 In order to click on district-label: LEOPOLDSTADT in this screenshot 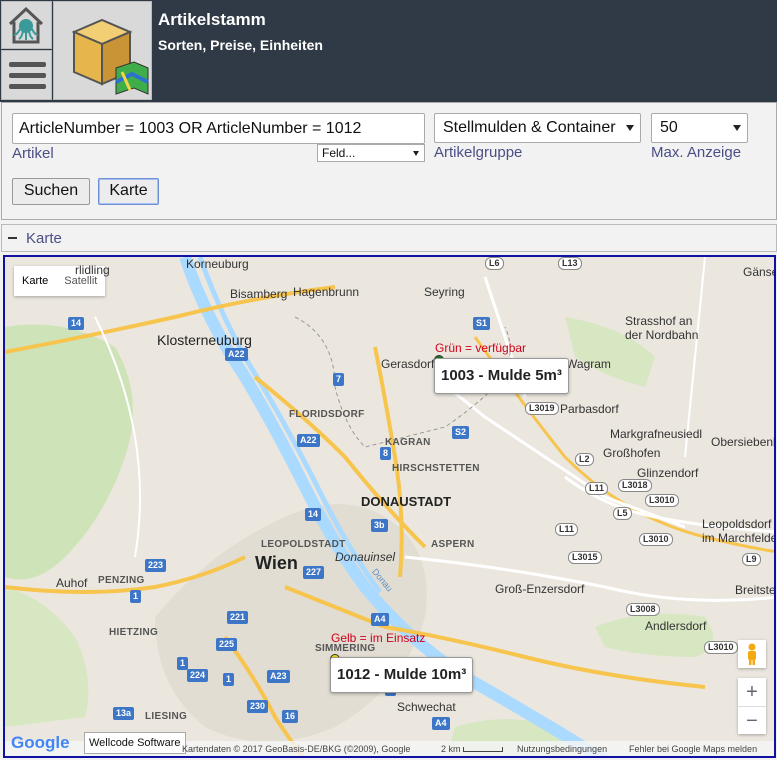, I will do `click(303, 544)`.